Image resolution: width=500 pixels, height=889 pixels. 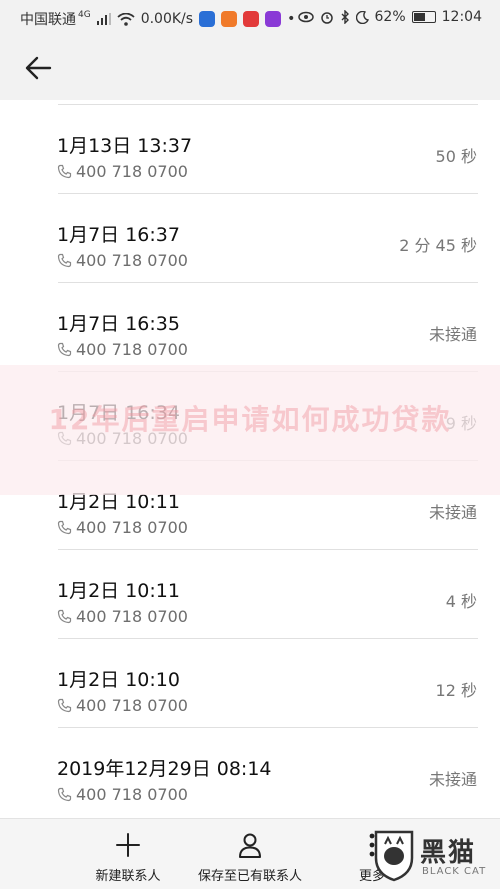 I want to click on network-type: 4G, so click(x=84, y=15).